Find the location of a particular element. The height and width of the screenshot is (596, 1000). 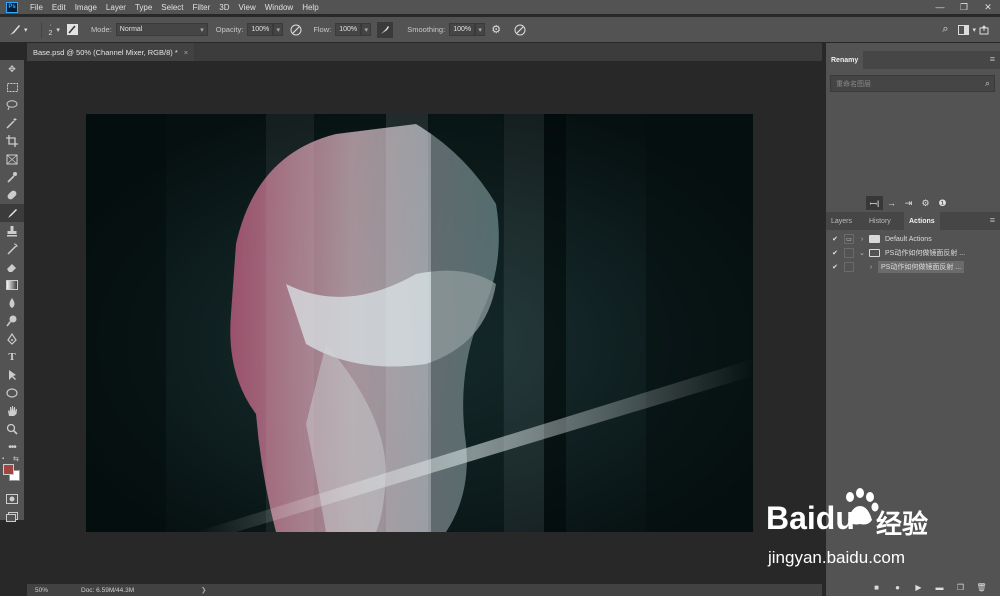

chevron-down-icon: ▾ is located at coordinates (26, 30).